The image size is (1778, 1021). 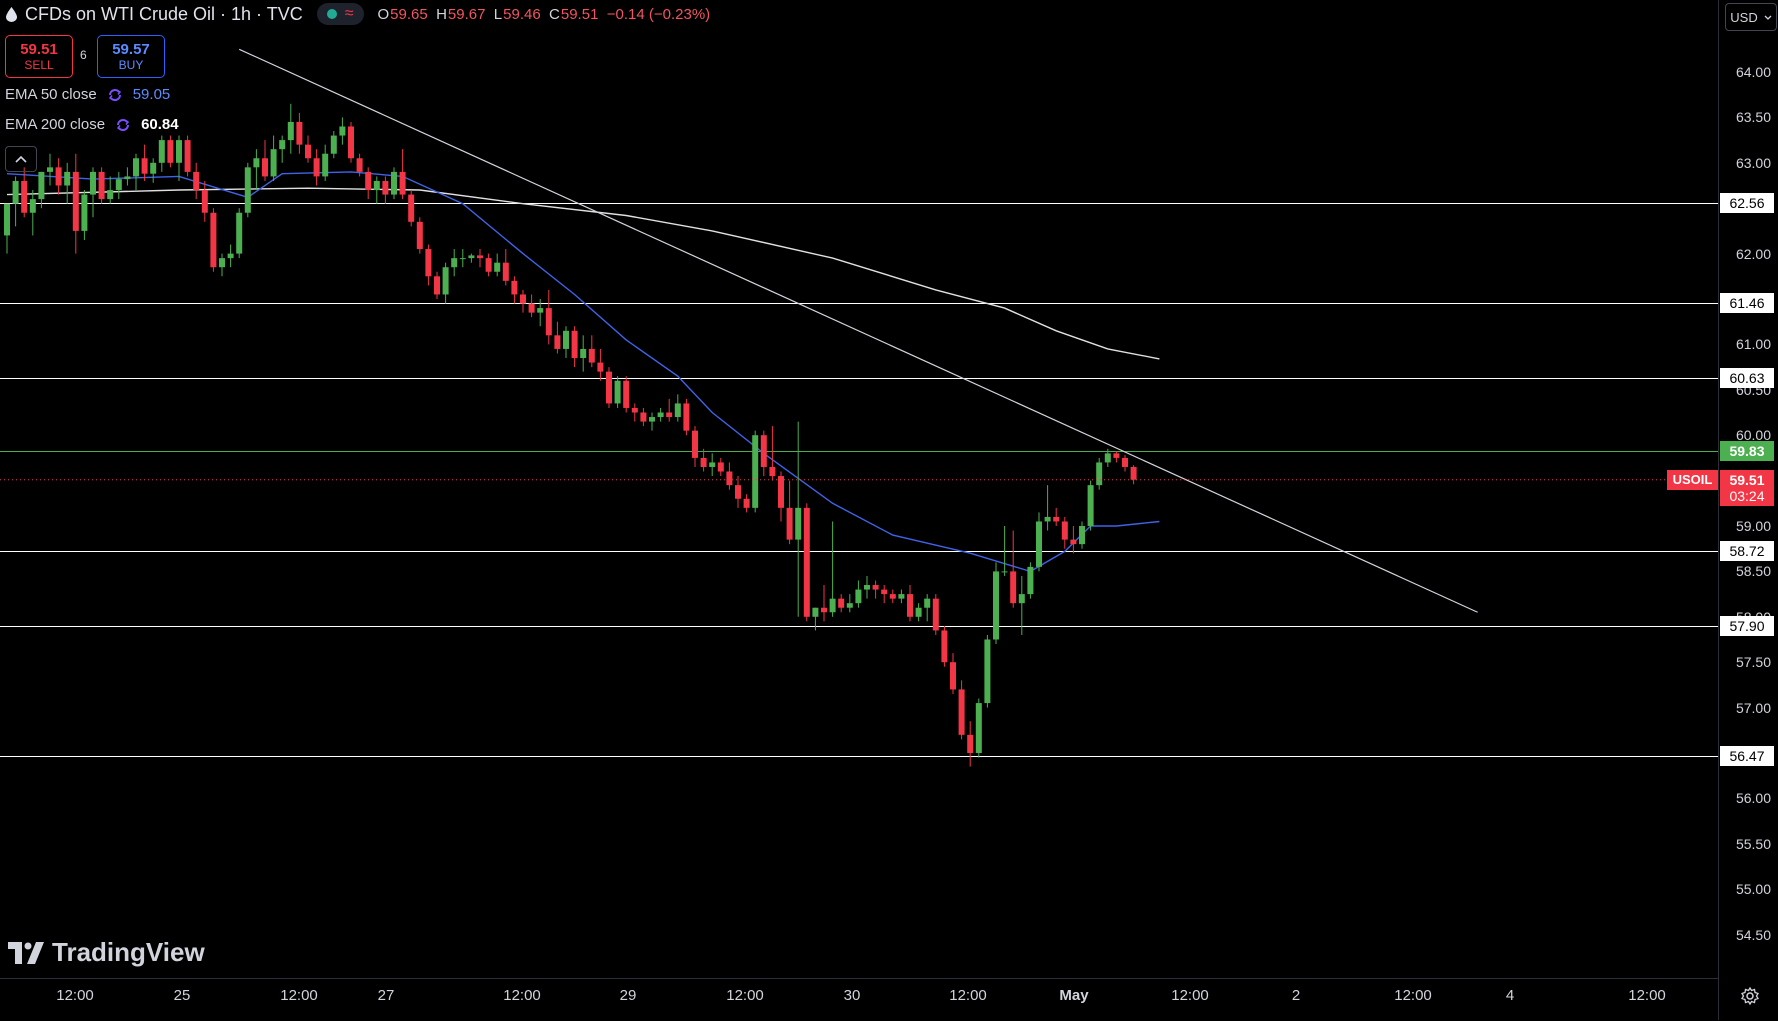 I want to click on loading-spinner-icon, so click(x=114, y=94).